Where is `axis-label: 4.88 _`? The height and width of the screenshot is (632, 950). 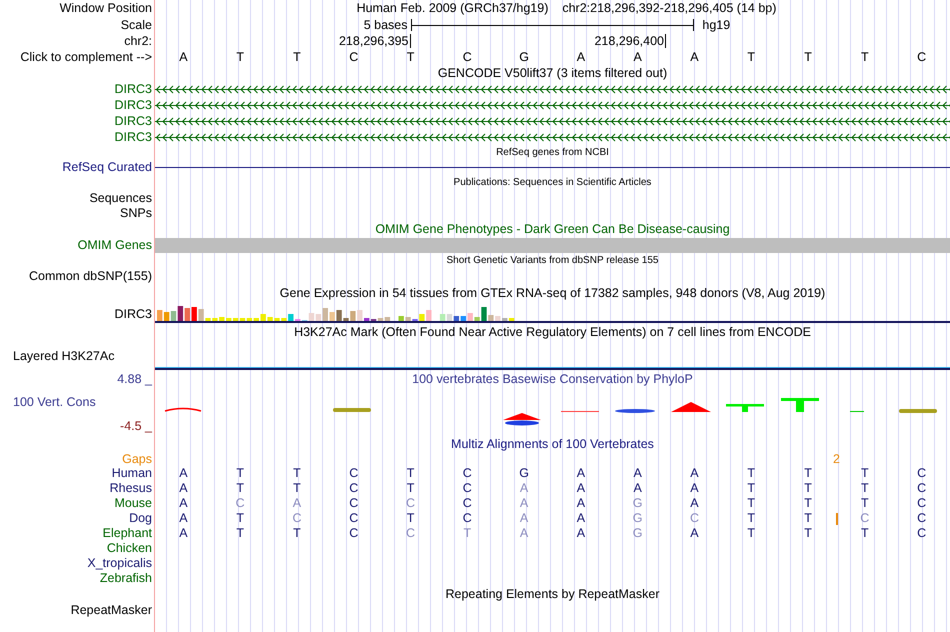 axis-label: 4.88 _ is located at coordinates (134, 379).